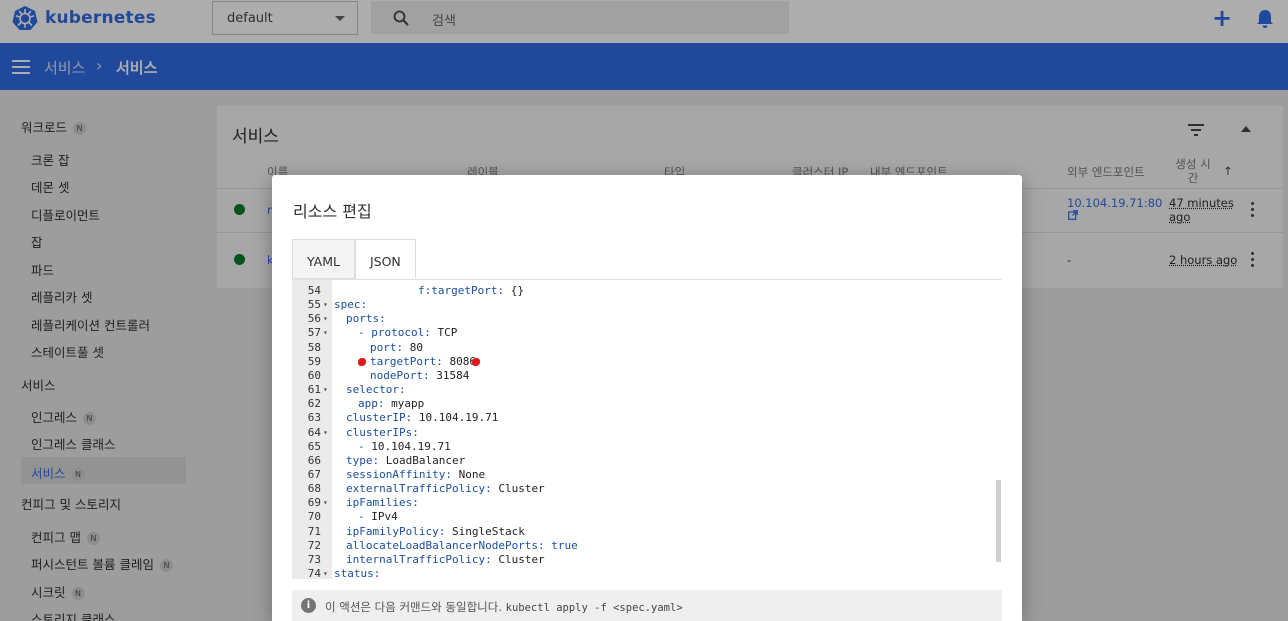 The image size is (1288, 621). What do you see at coordinates (642, 390) in the screenshot?
I see `code-line: 61 ▾ selector:` at bounding box center [642, 390].